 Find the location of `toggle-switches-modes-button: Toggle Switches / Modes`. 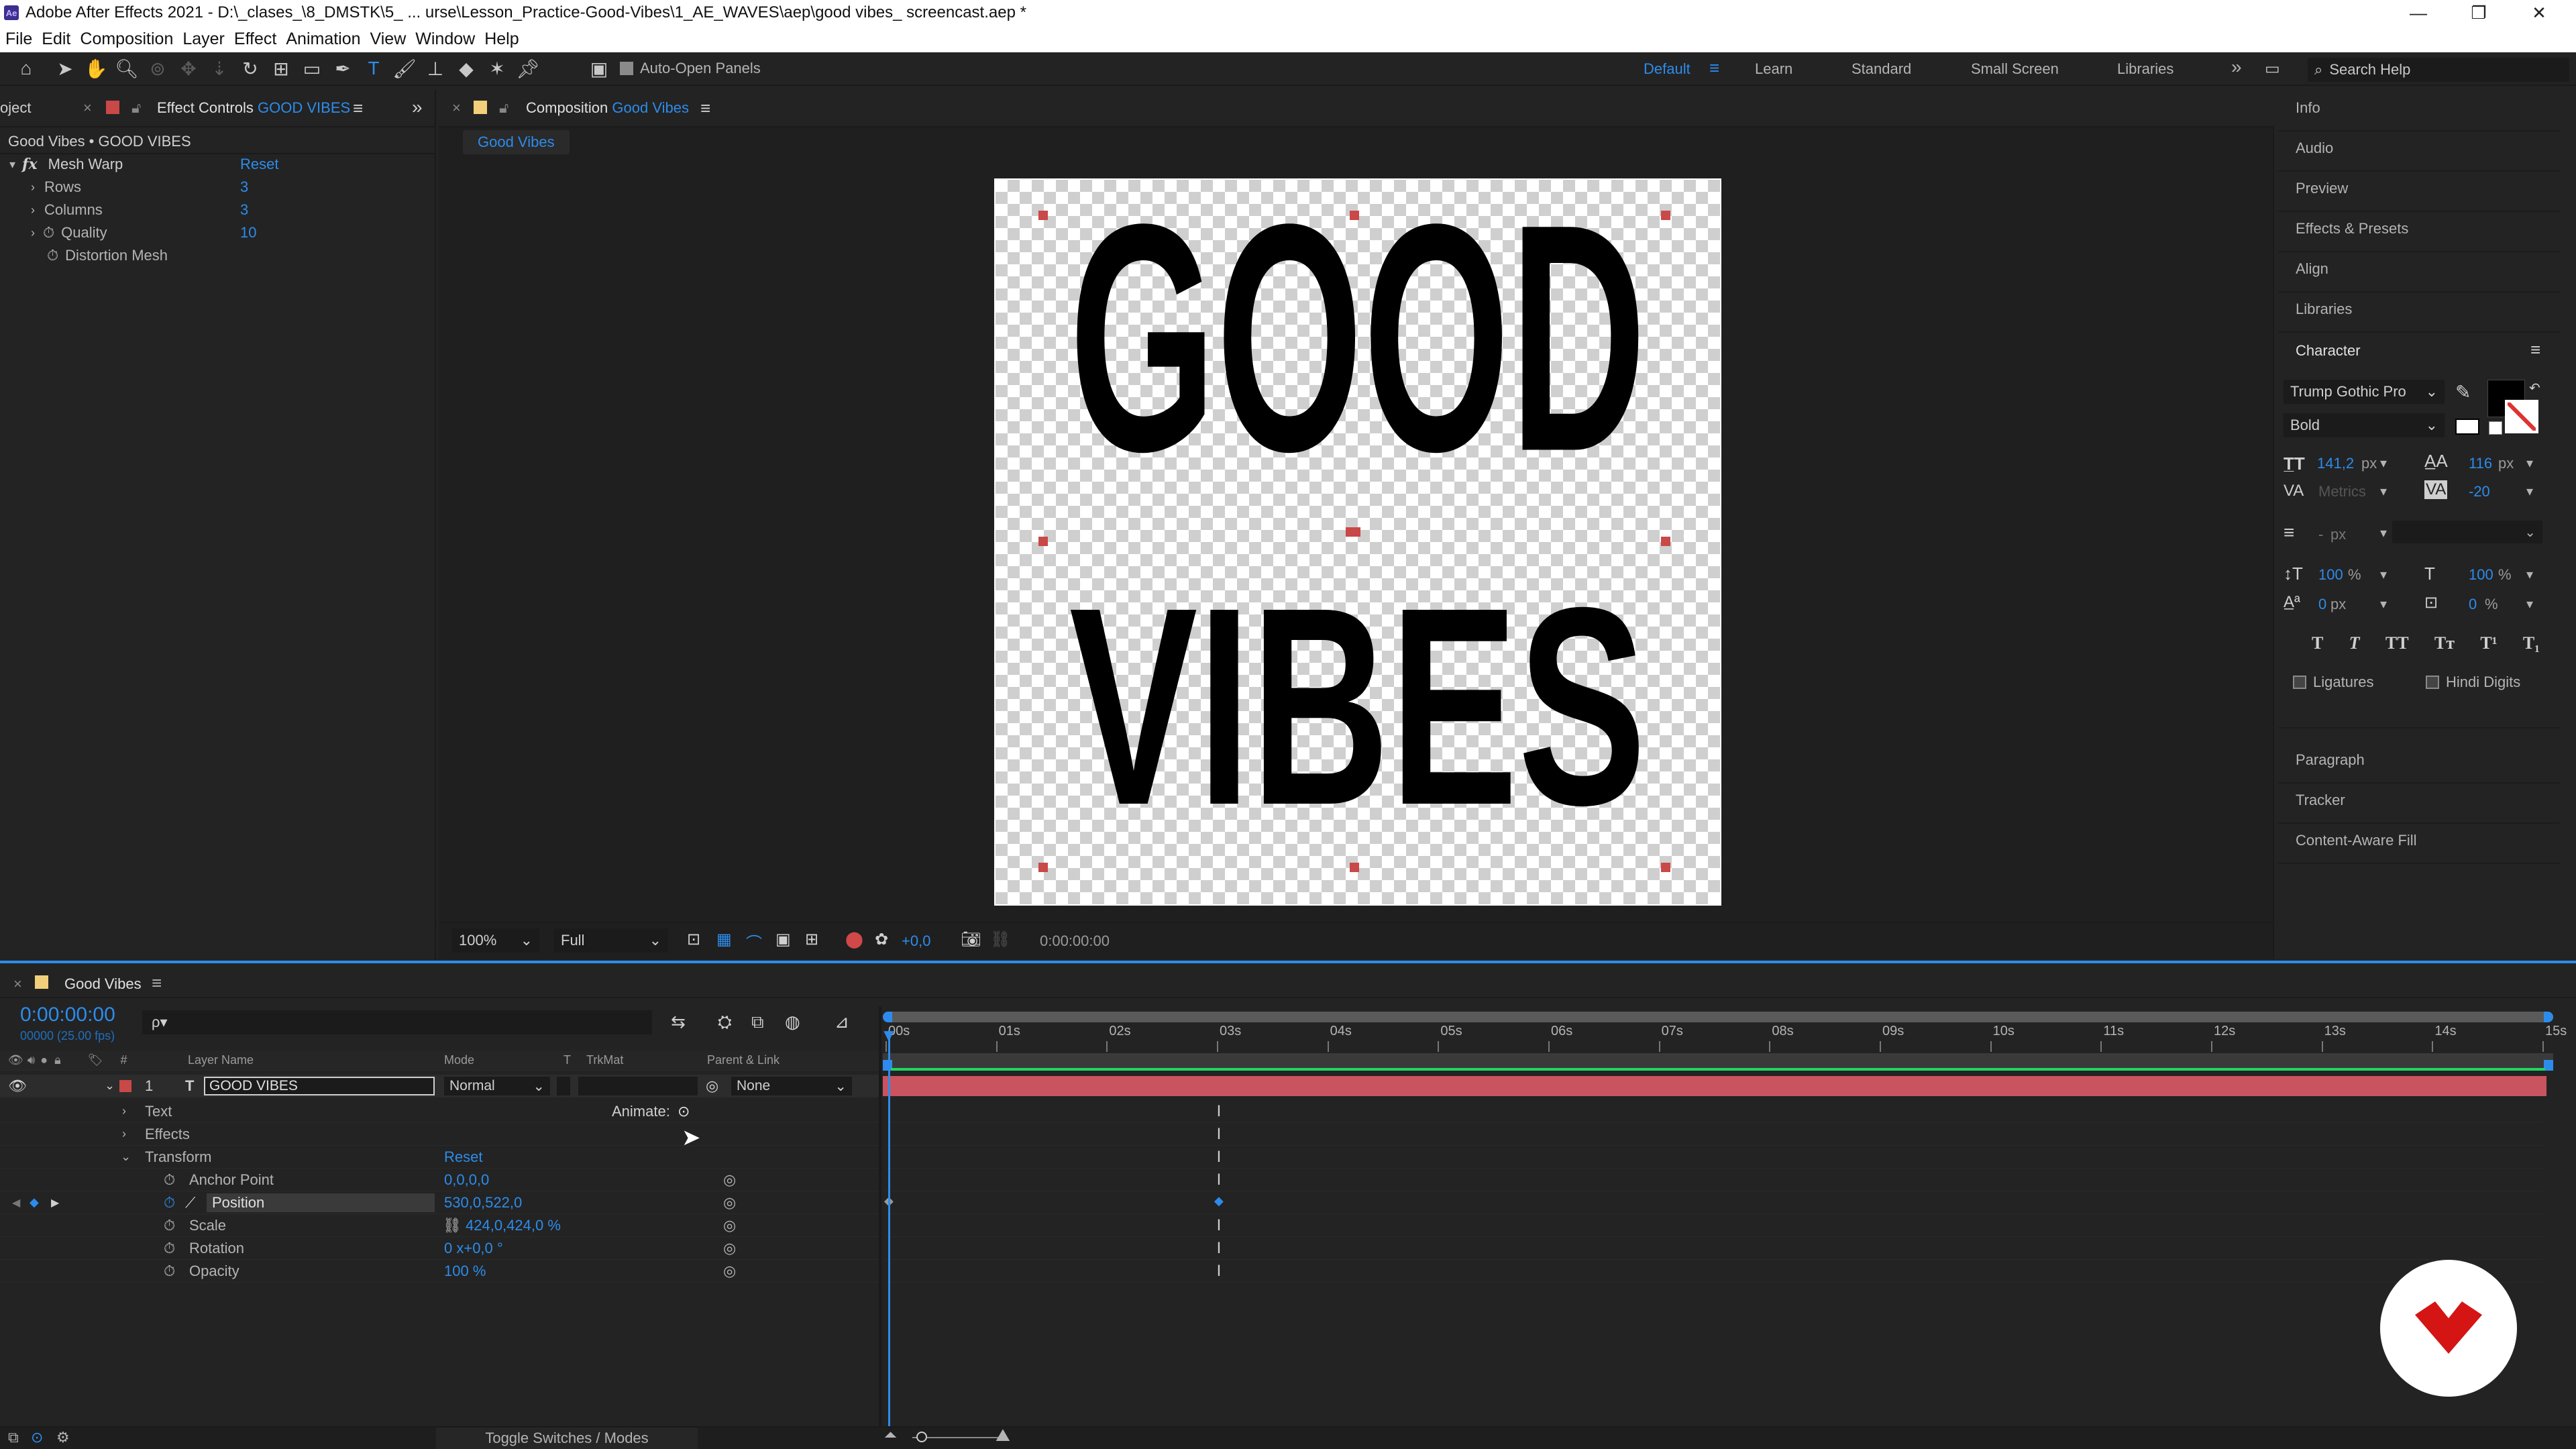

toggle-switches-modes-button: Toggle Switches / Modes is located at coordinates (567, 1438).